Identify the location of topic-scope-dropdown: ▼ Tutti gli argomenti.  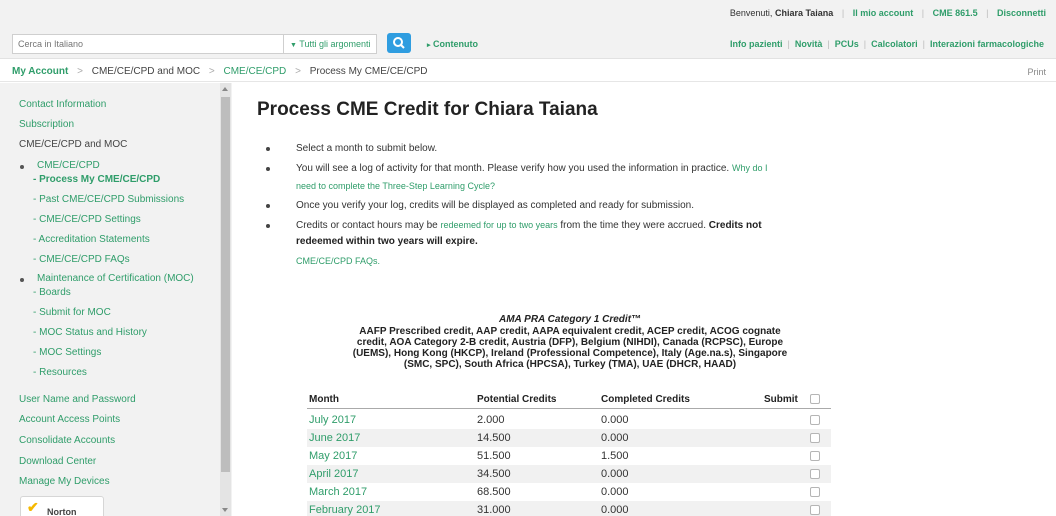
(330, 44).